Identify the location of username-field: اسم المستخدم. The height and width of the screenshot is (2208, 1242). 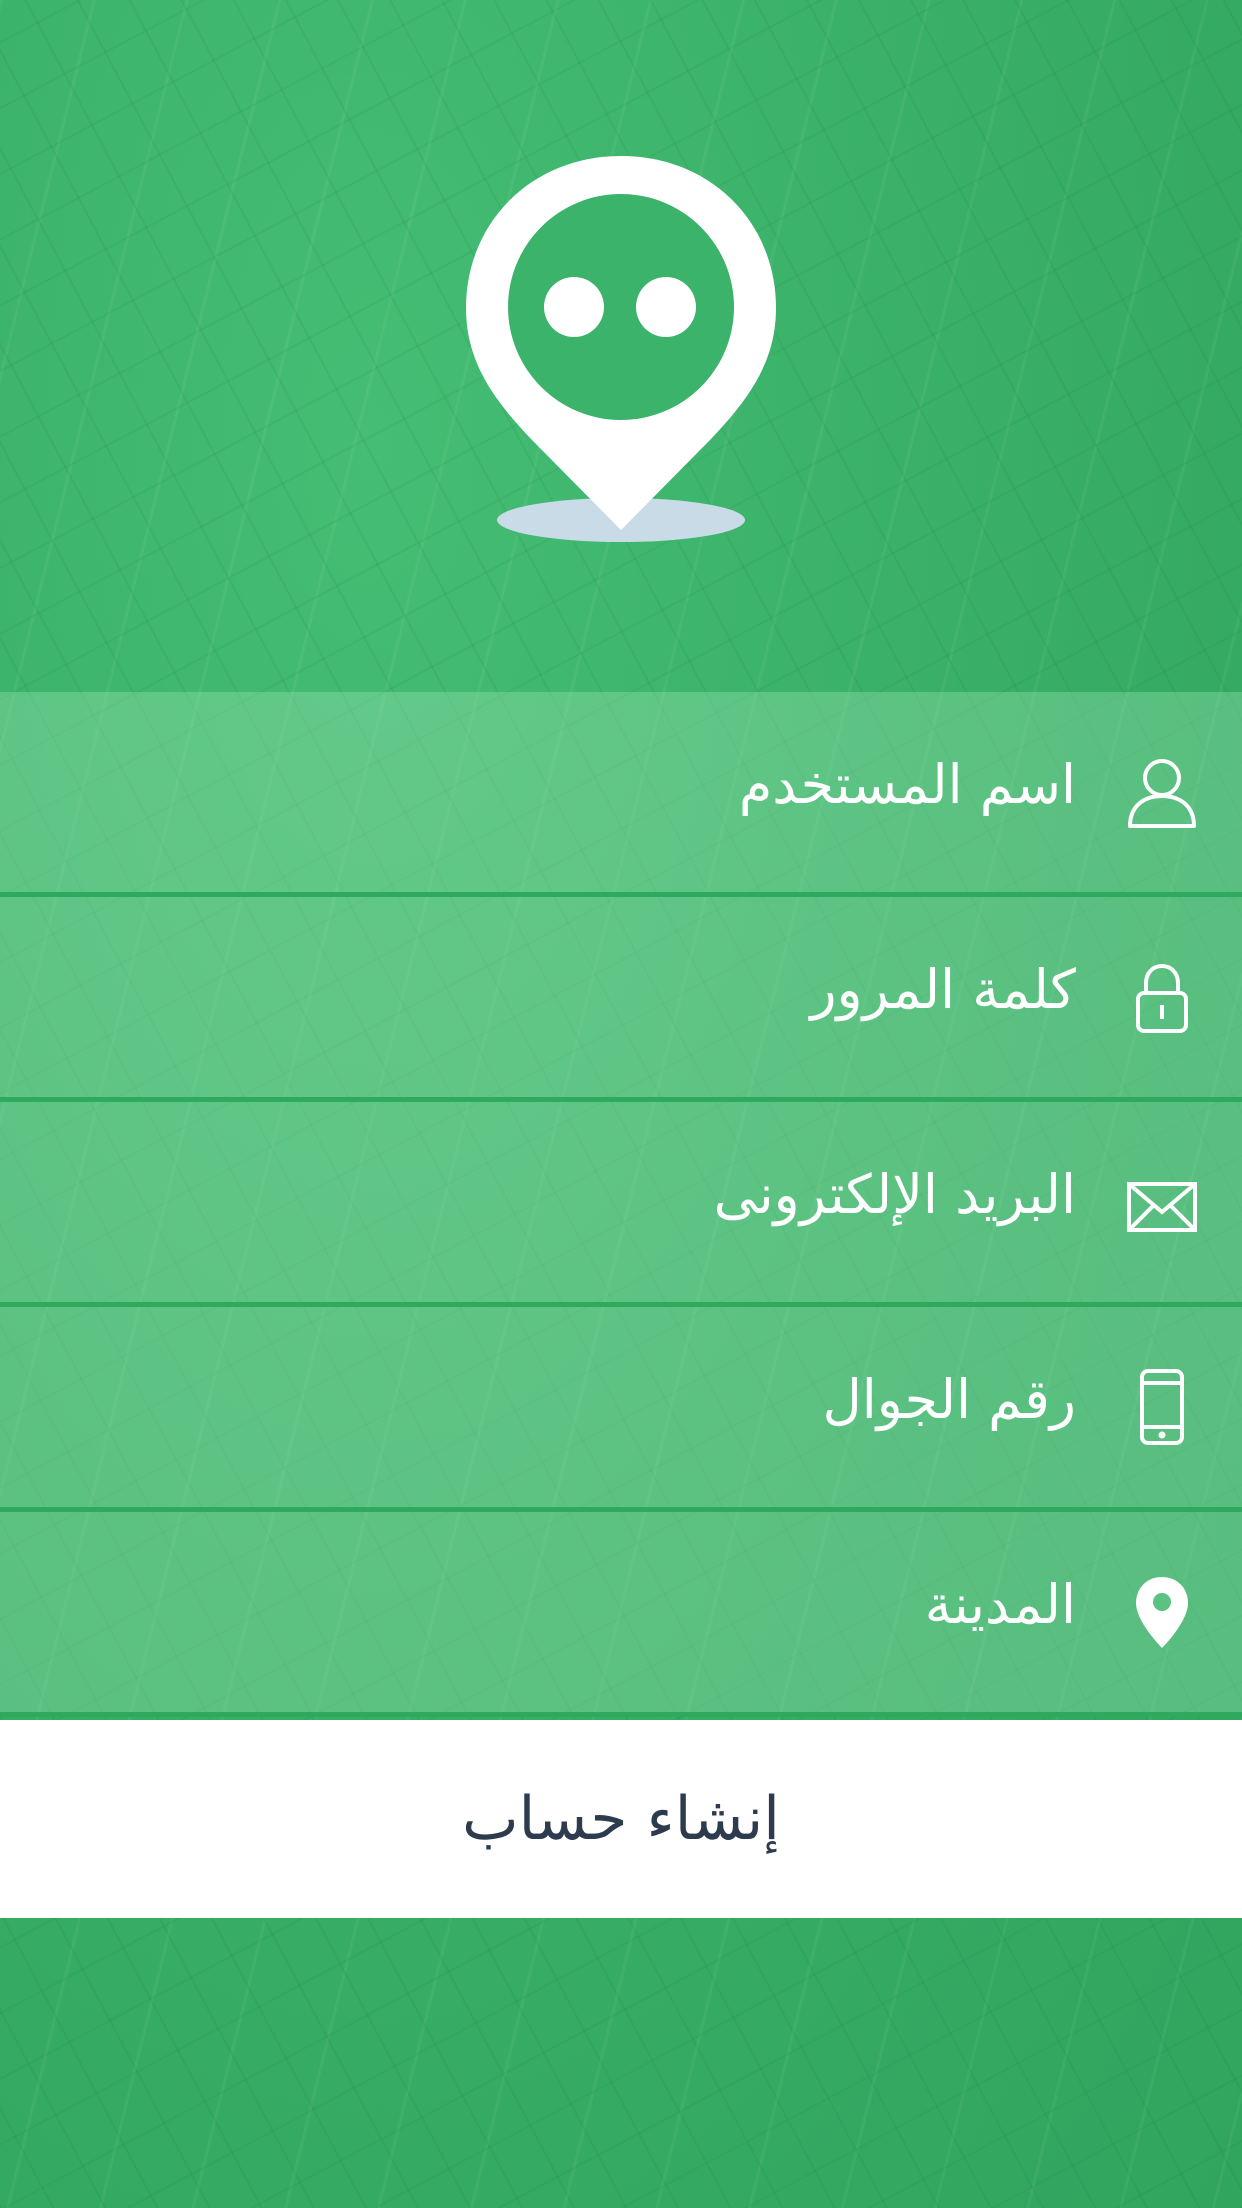
(621, 794).